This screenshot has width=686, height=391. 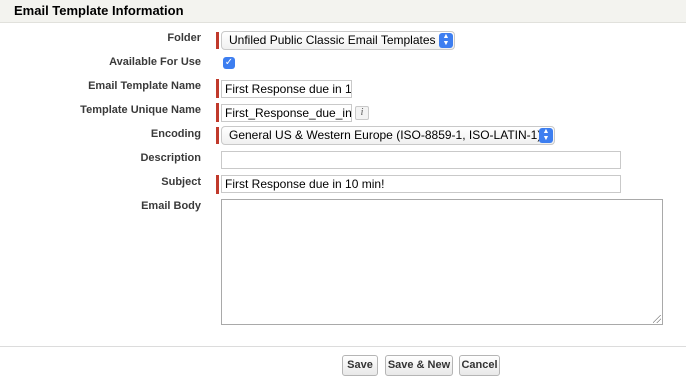 What do you see at coordinates (286, 113) in the screenshot?
I see `unique-name-input: First_Response_due_in_1` at bounding box center [286, 113].